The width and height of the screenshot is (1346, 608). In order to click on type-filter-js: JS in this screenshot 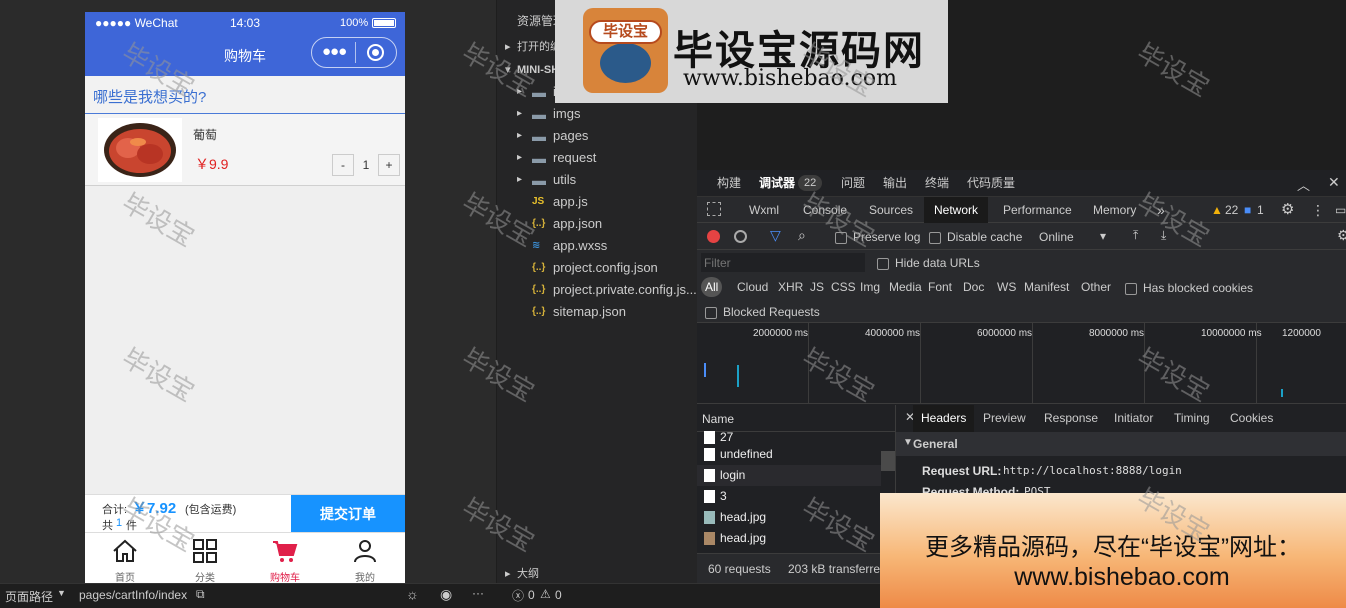, I will do `click(817, 287)`.